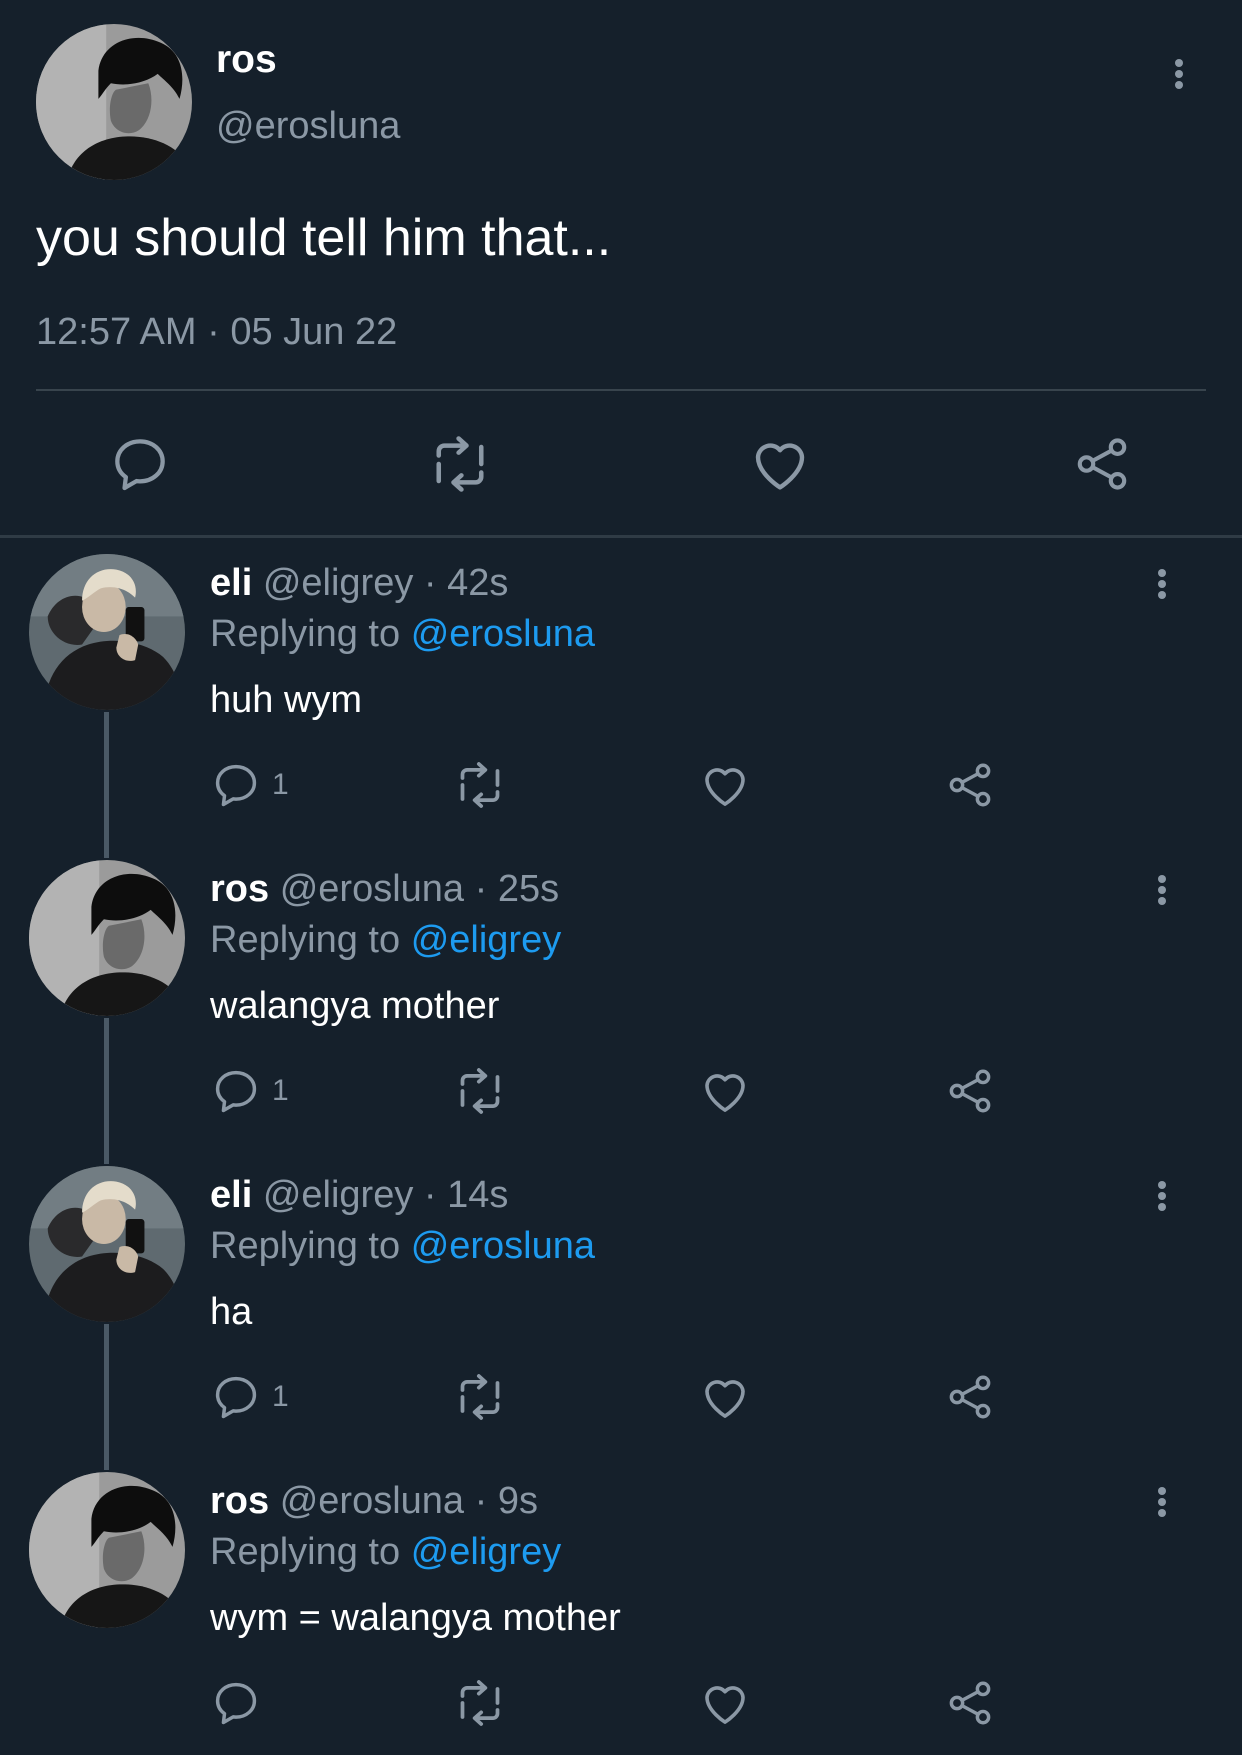  What do you see at coordinates (246, 60) in the screenshot?
I see `main-tweet-display-name: ros` at bounding box center [246, 60].